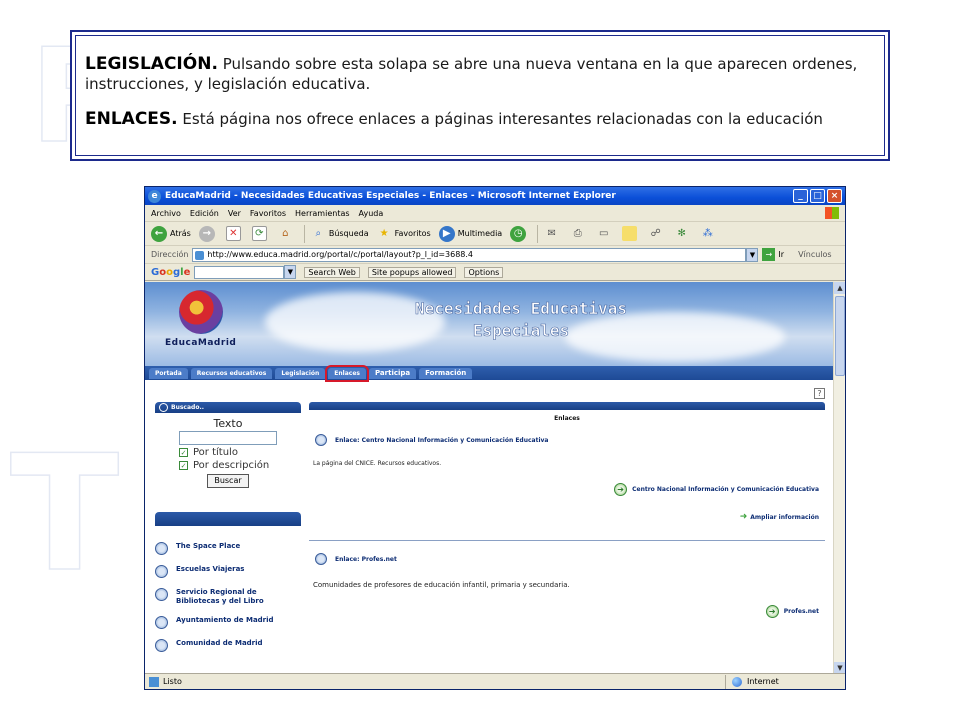 The image size is (960, 720). Describe the element at coordinates (817, 196) in the screenshot. I see `maximize-button: □` at that location.